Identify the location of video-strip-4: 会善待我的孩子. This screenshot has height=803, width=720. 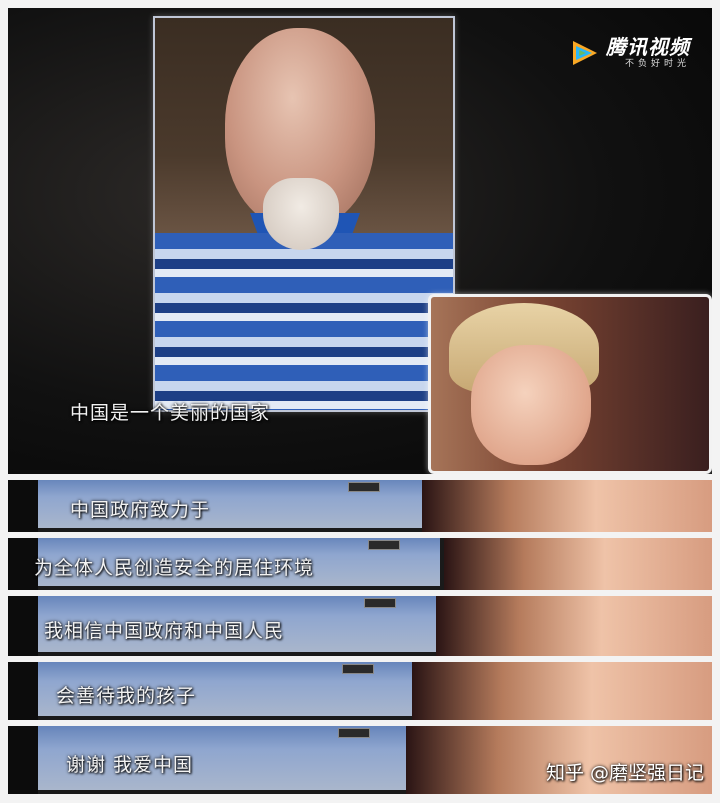
(360, 691).